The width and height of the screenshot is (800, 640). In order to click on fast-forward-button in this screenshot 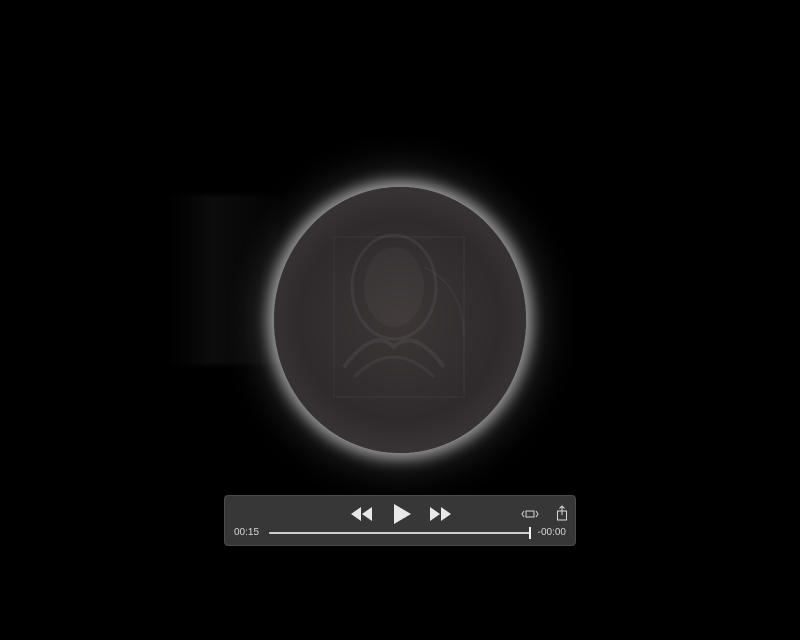, I will do `click(440, 514)`.